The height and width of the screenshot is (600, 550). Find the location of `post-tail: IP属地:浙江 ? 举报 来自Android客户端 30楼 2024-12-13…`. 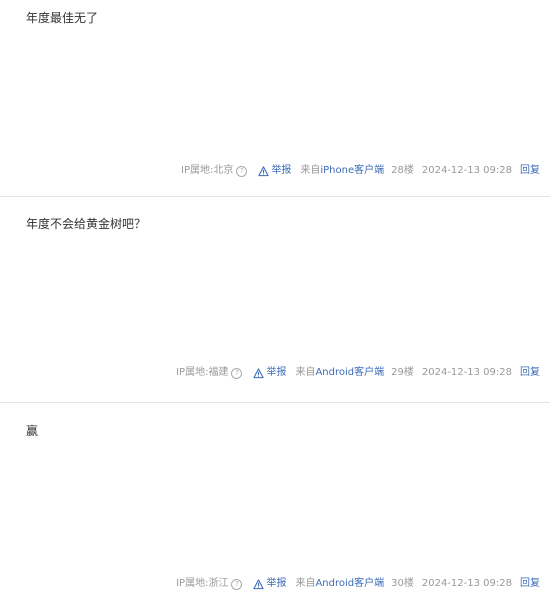

post-tail: IP属地:浙江 ? 举报 来自Android客户端 30楼 2024-12-13… is located at coordinates (358, 584).